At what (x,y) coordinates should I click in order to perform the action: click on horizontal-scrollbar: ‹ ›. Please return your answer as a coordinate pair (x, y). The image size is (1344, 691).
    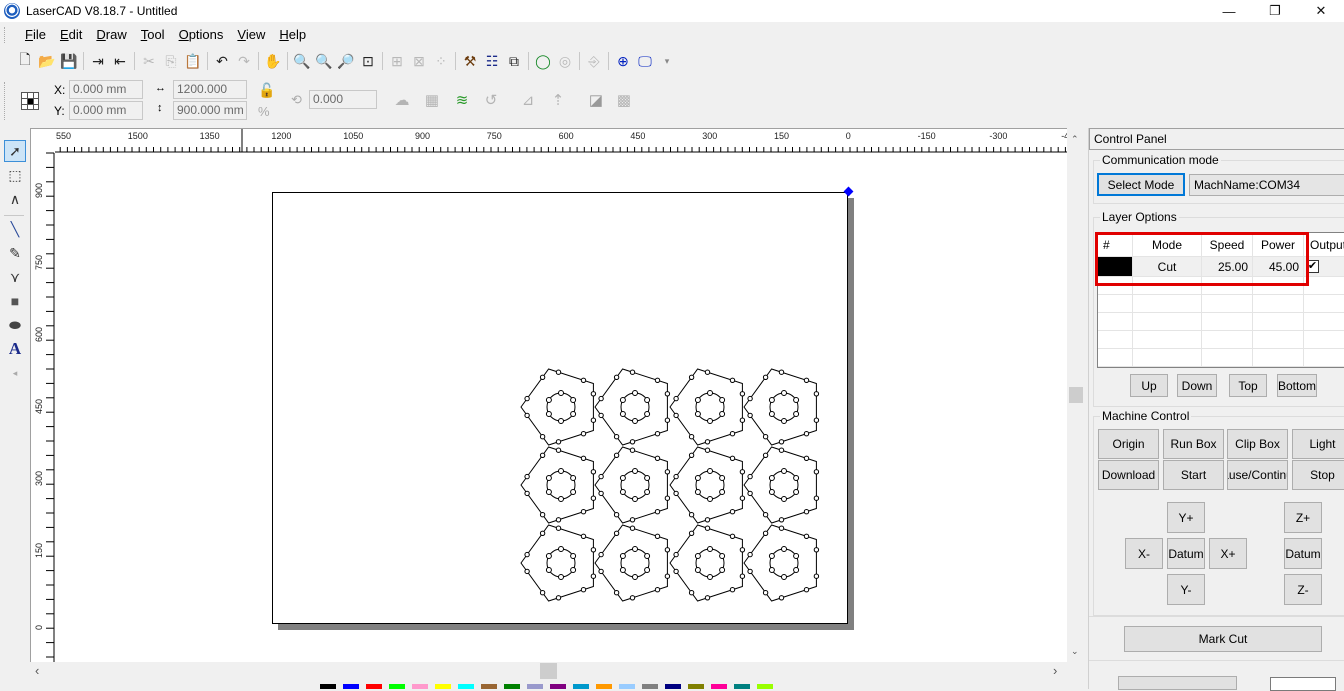
    Looking at the image, I should click on (550, 671).